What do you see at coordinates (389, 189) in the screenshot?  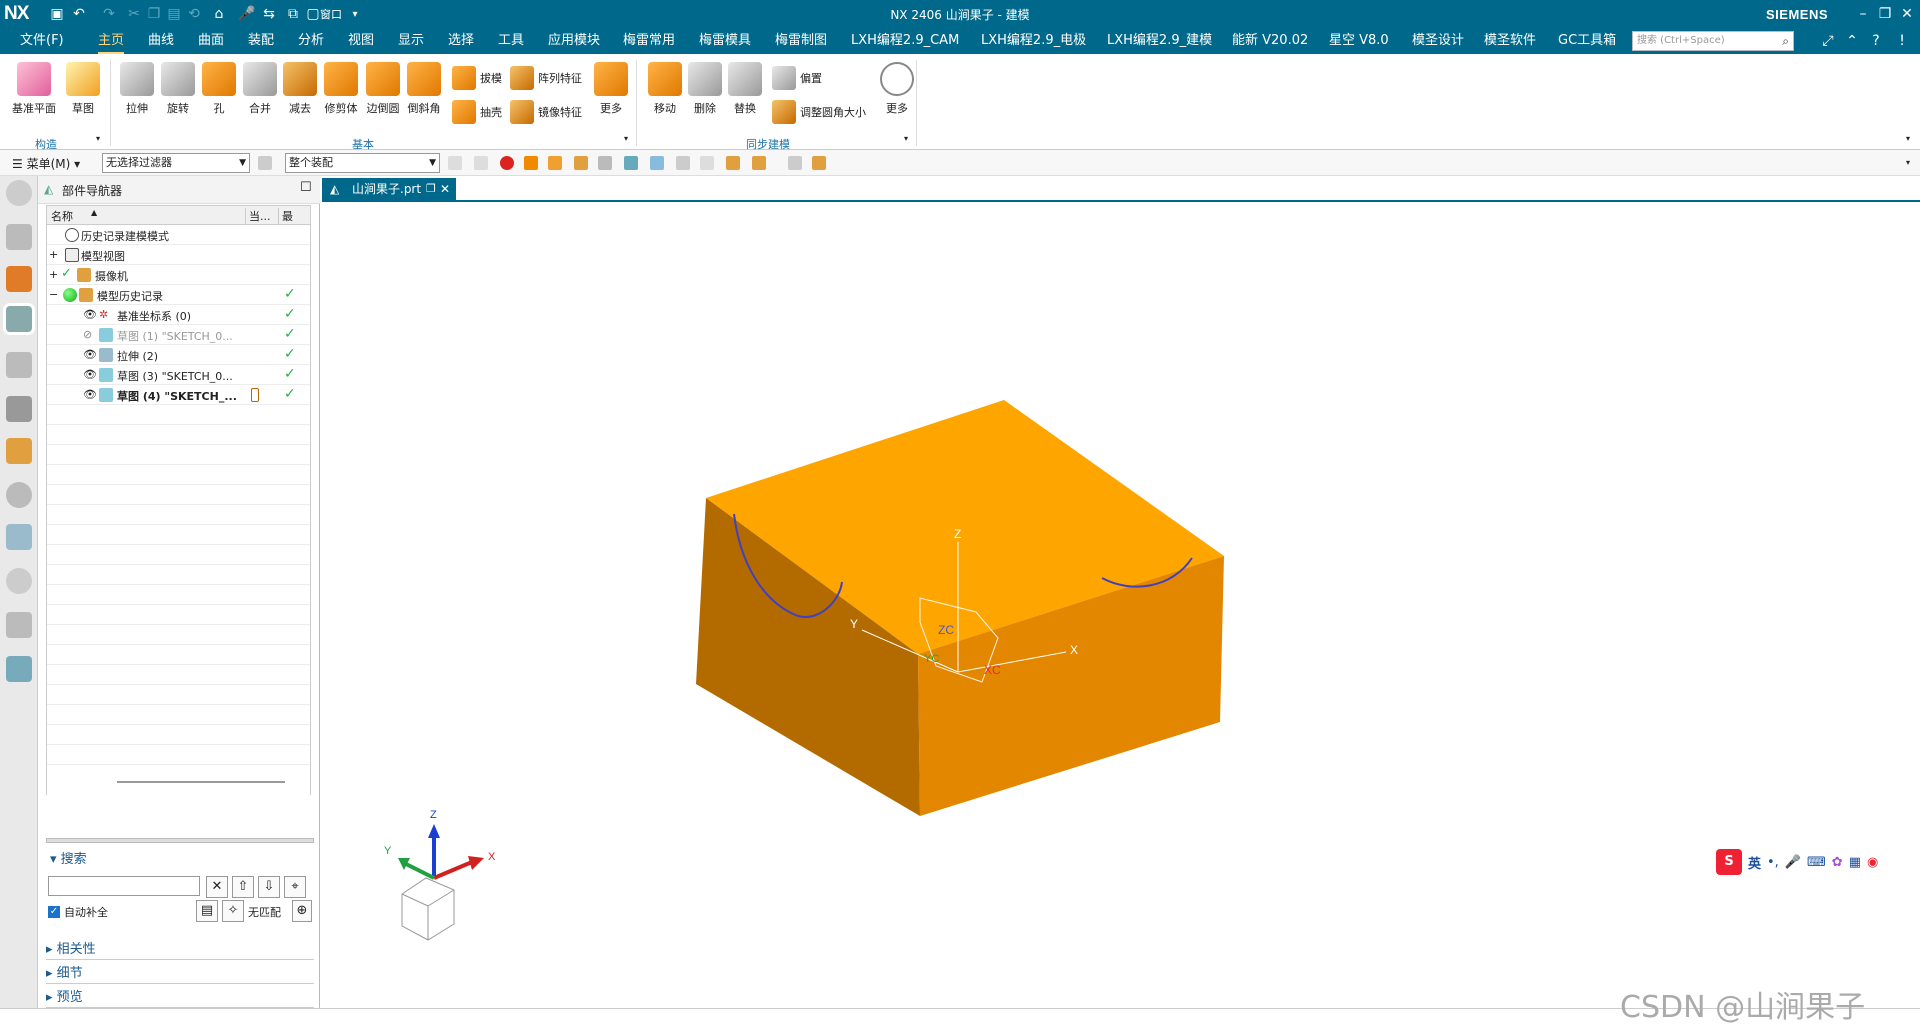 I see `file-tab: ◭ 山涧果子.prt ❐ ✕` at bounding box center [389, 189].